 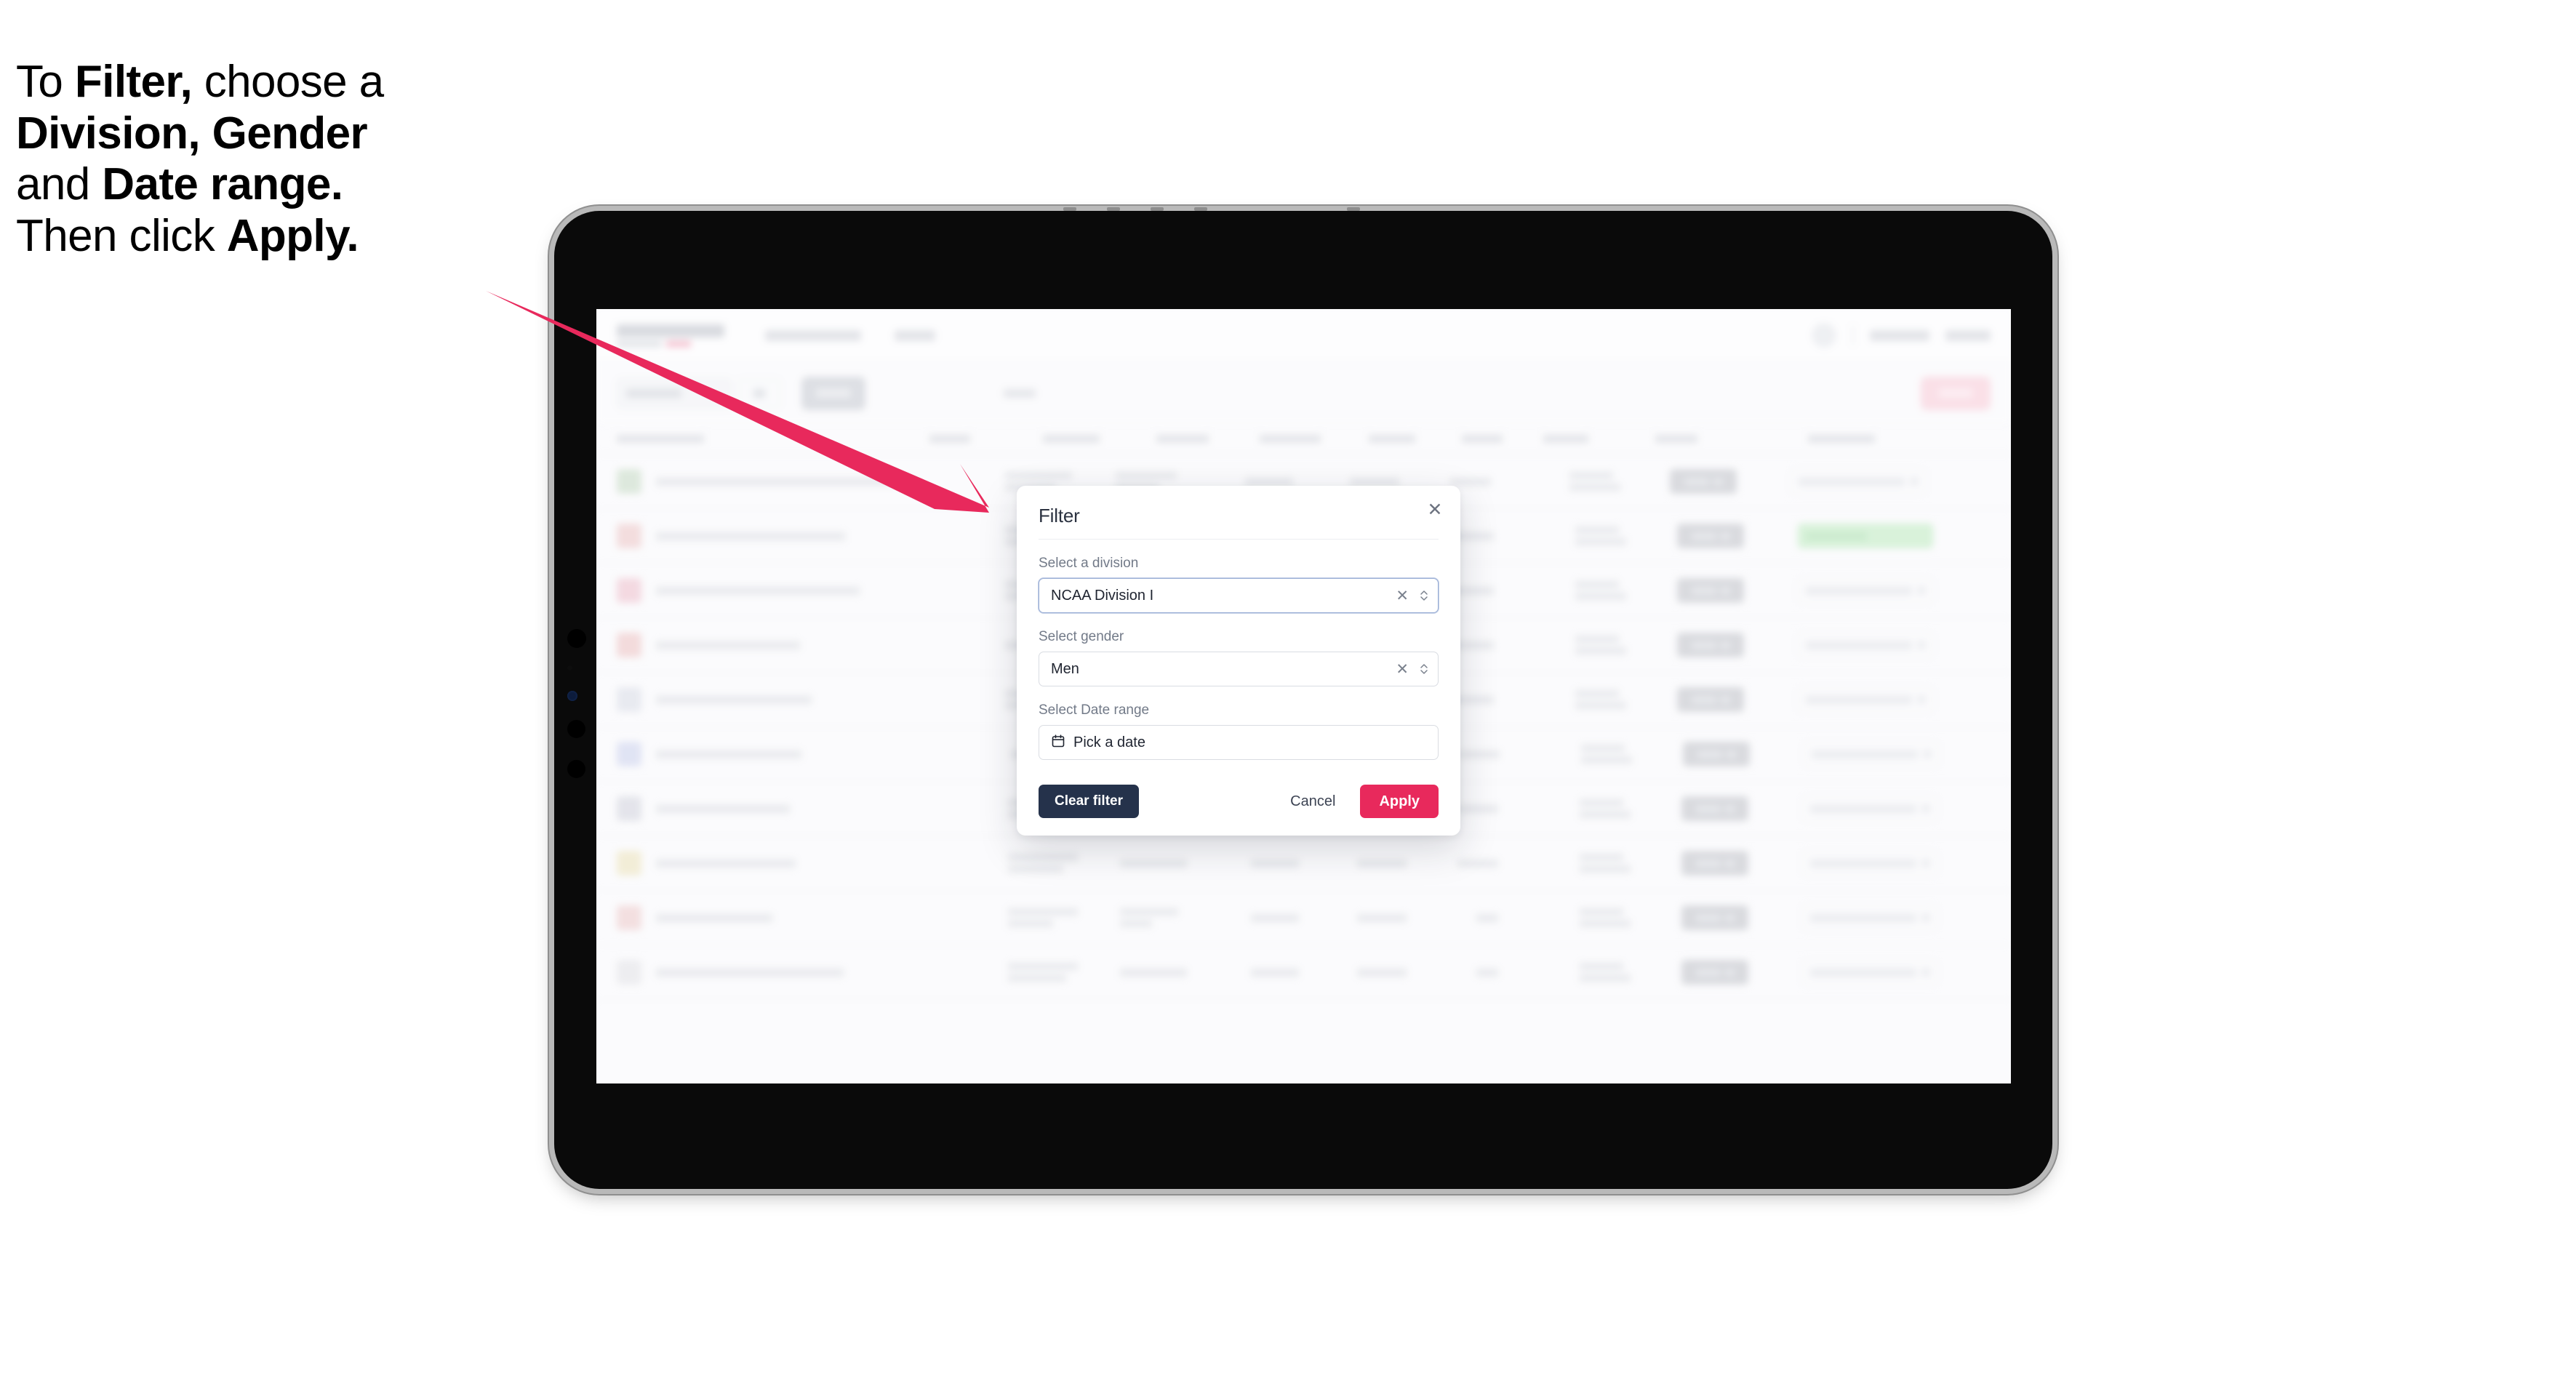 What do you see at coordinates (192, 134) in the screenshot?
I see `caption-bold-division-gender: Division, Gender` at bounding box center [192, 134].